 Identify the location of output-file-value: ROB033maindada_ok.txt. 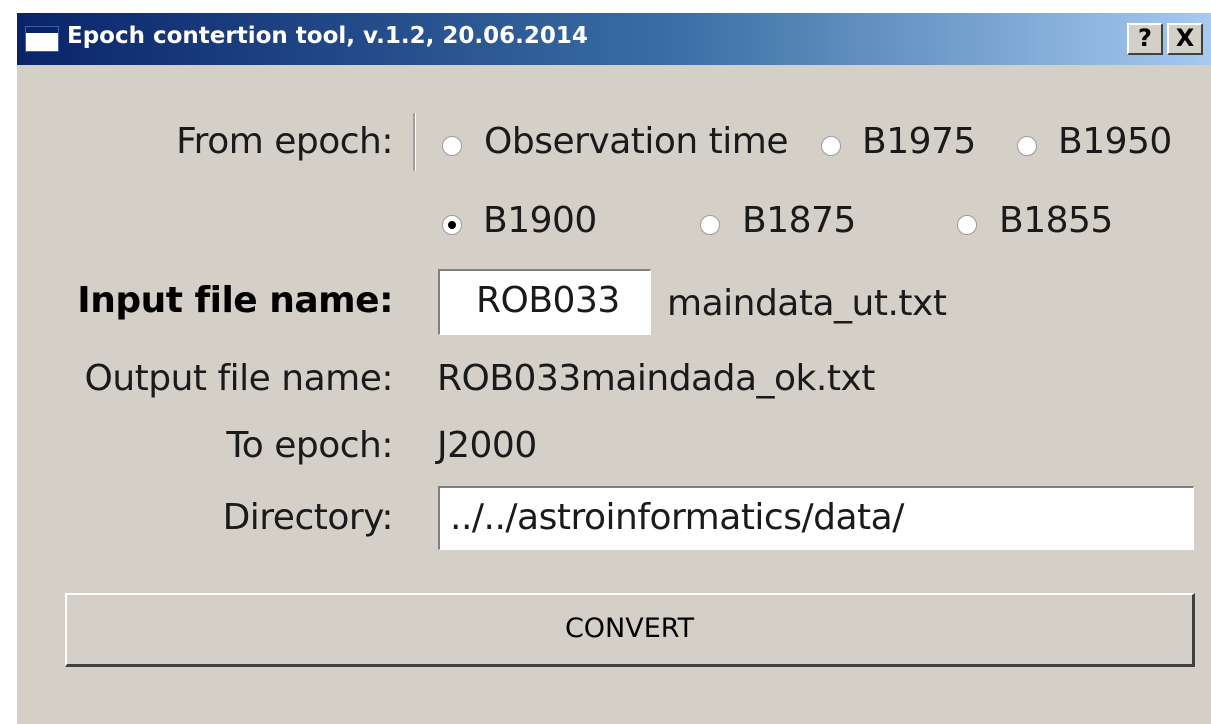
(656, 378).